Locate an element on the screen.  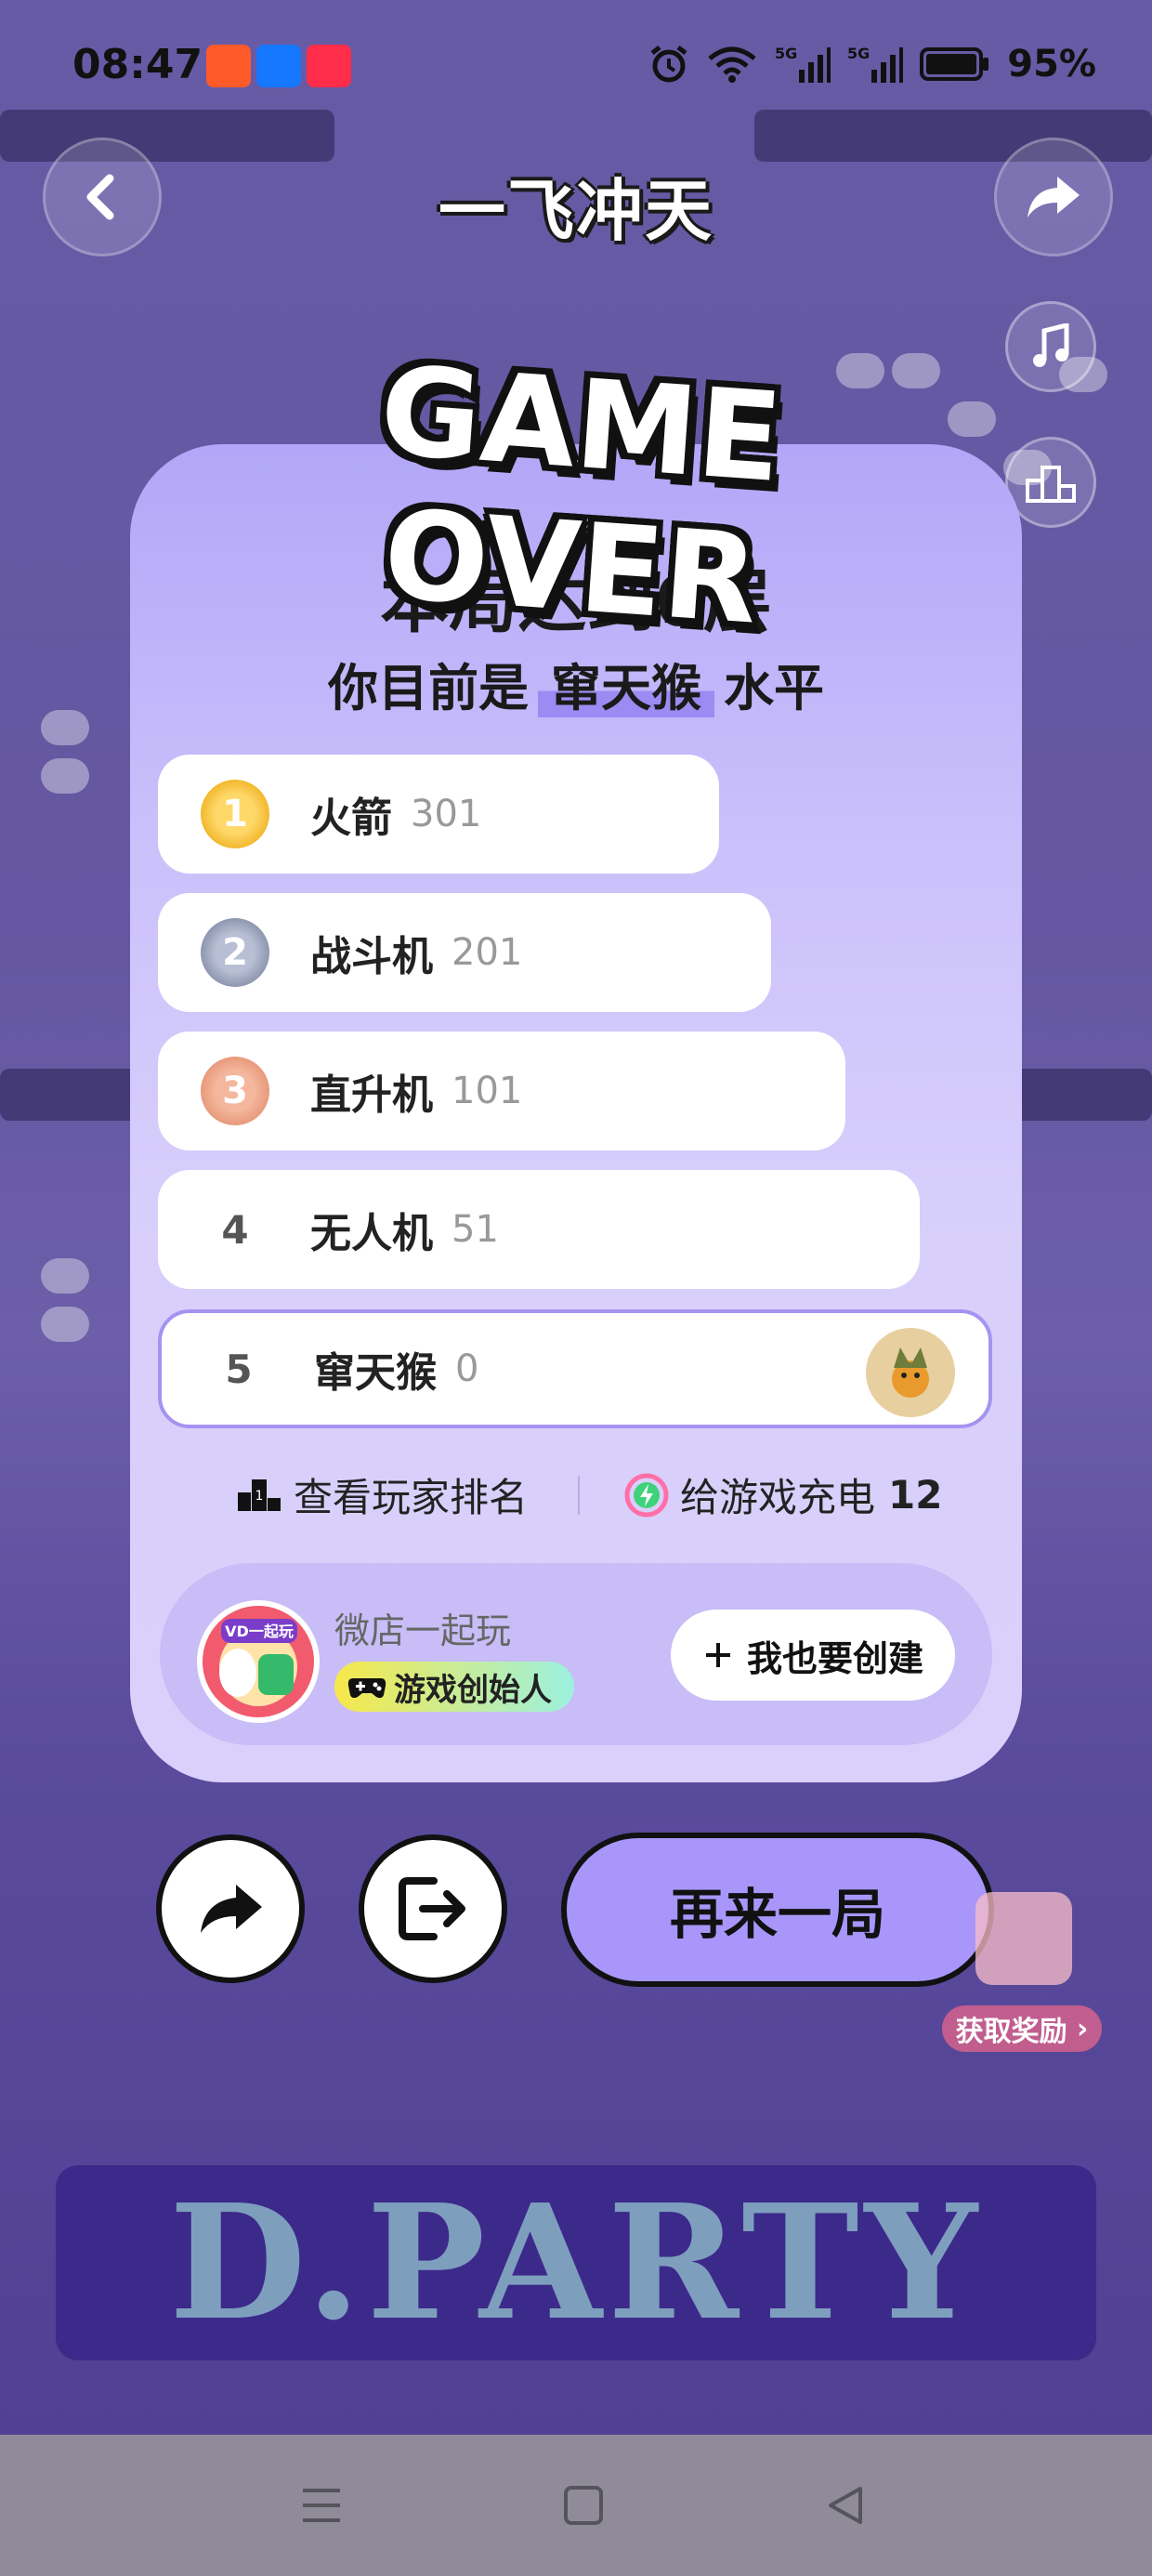
back-button is located at coordinates (102, 197).